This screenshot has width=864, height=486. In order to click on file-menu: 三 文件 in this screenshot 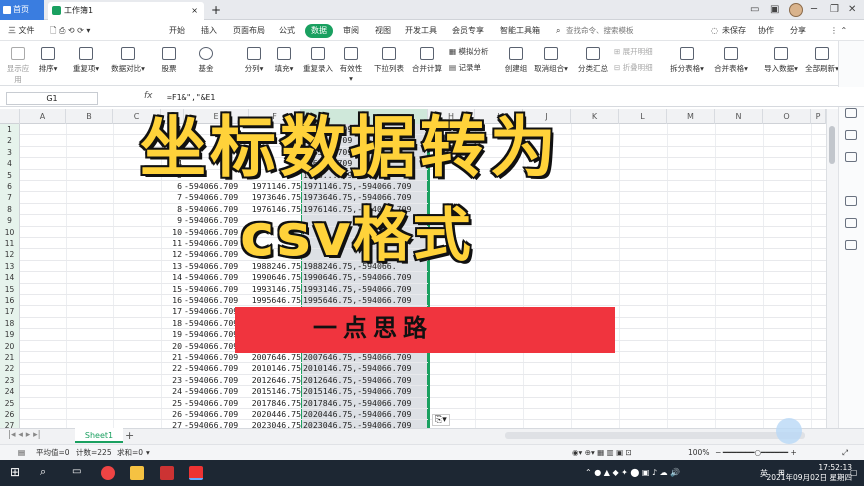, I will do `click(21, 31)`.